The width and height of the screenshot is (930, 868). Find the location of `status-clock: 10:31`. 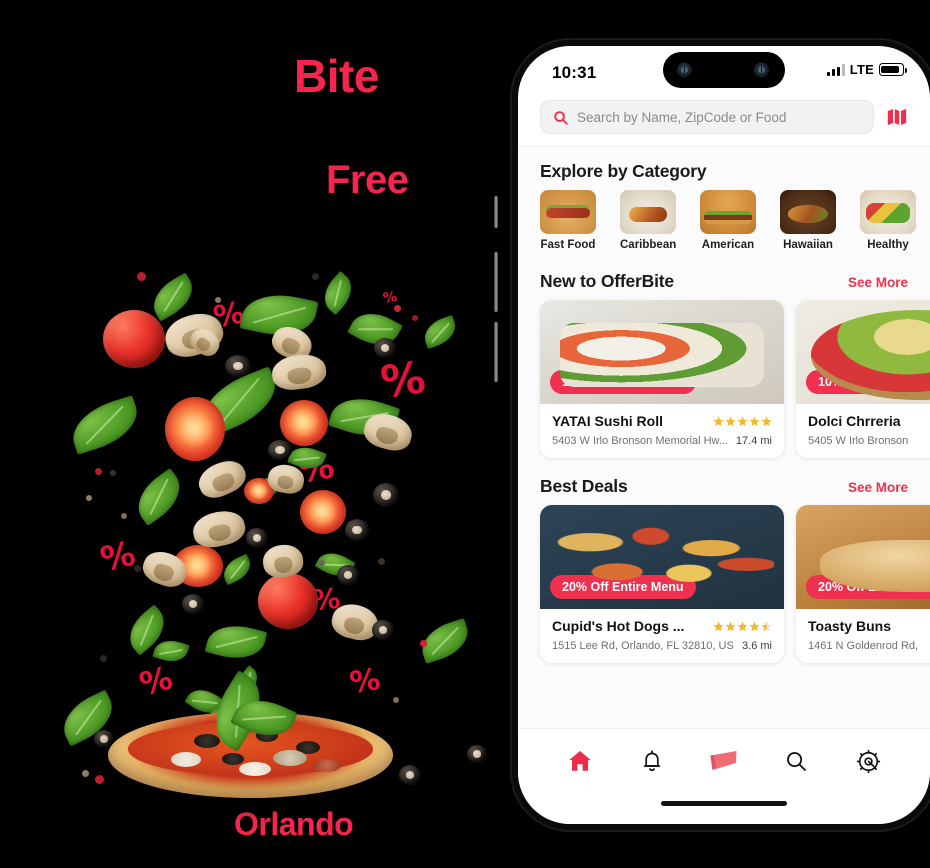

status-clock: 10:31 is located at coordinates (574, 72).